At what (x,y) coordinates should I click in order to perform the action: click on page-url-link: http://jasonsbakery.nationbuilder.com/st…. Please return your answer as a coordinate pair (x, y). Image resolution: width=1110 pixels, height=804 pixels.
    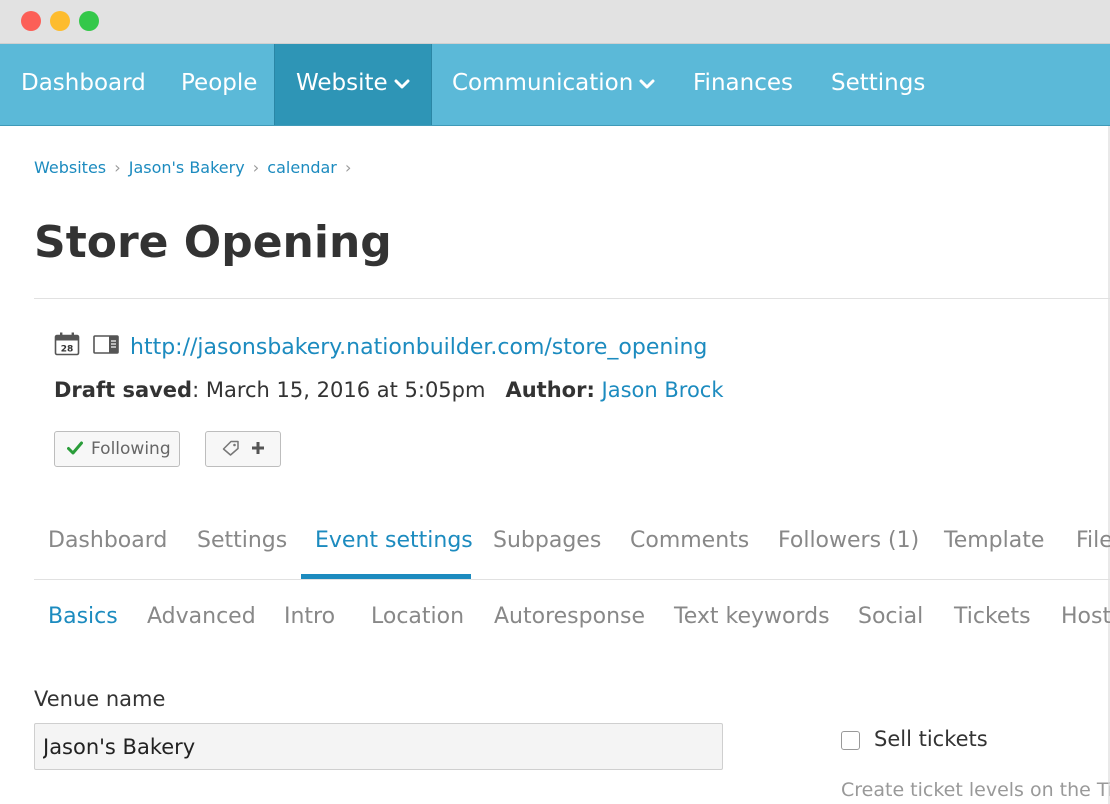
    Looking at the image, I should click on (418, 347).